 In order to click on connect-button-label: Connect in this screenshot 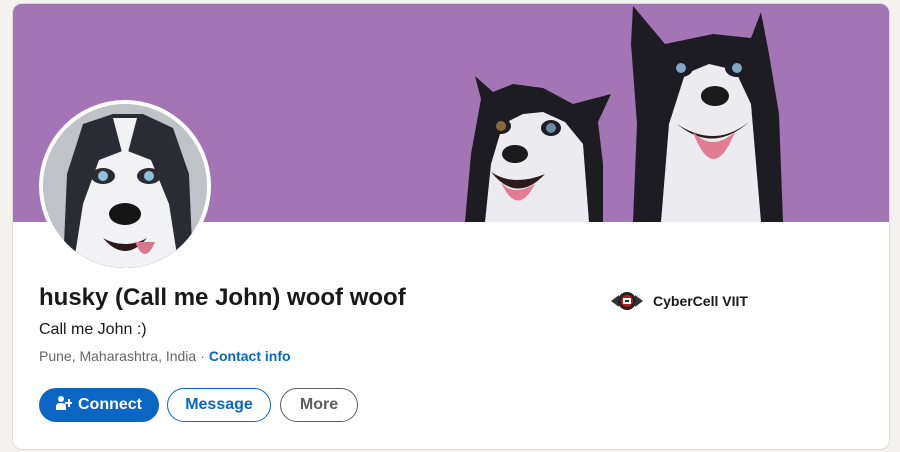, I will do `click(110, 404)`.